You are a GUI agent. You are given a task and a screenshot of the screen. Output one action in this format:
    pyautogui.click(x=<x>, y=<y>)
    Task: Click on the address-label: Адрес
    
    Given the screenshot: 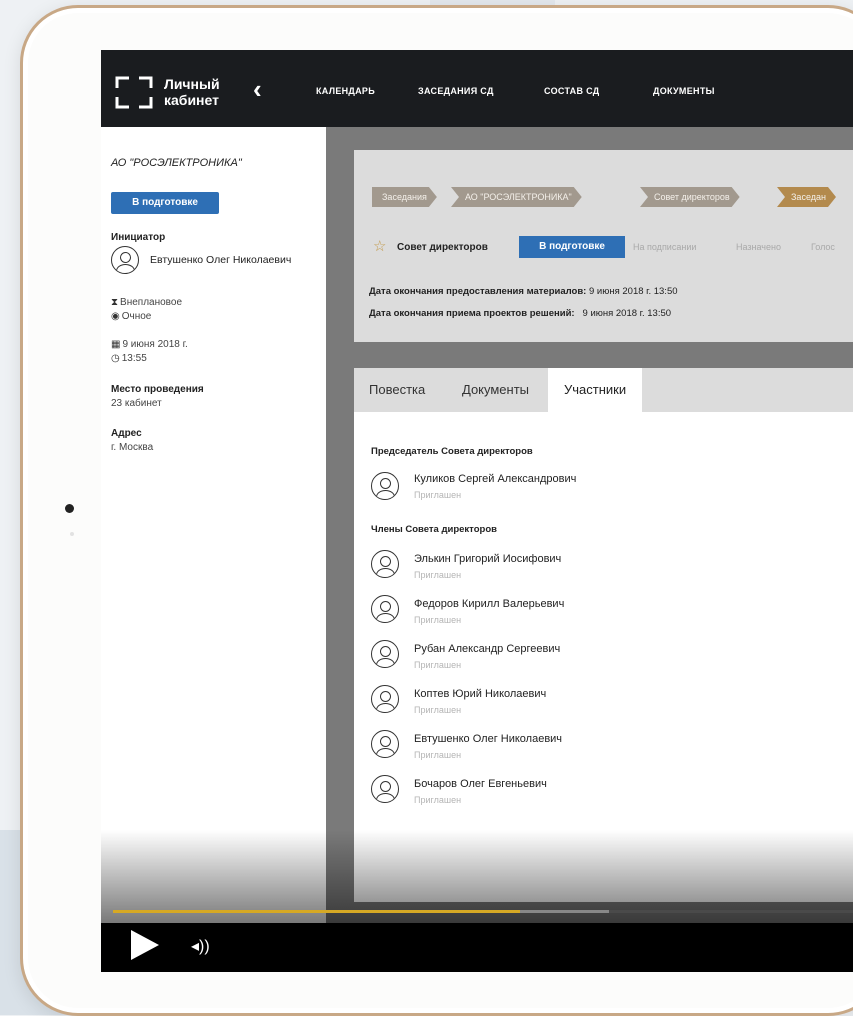 What is the action you would take?
    pyautogui.click(x=126, y=433)
    